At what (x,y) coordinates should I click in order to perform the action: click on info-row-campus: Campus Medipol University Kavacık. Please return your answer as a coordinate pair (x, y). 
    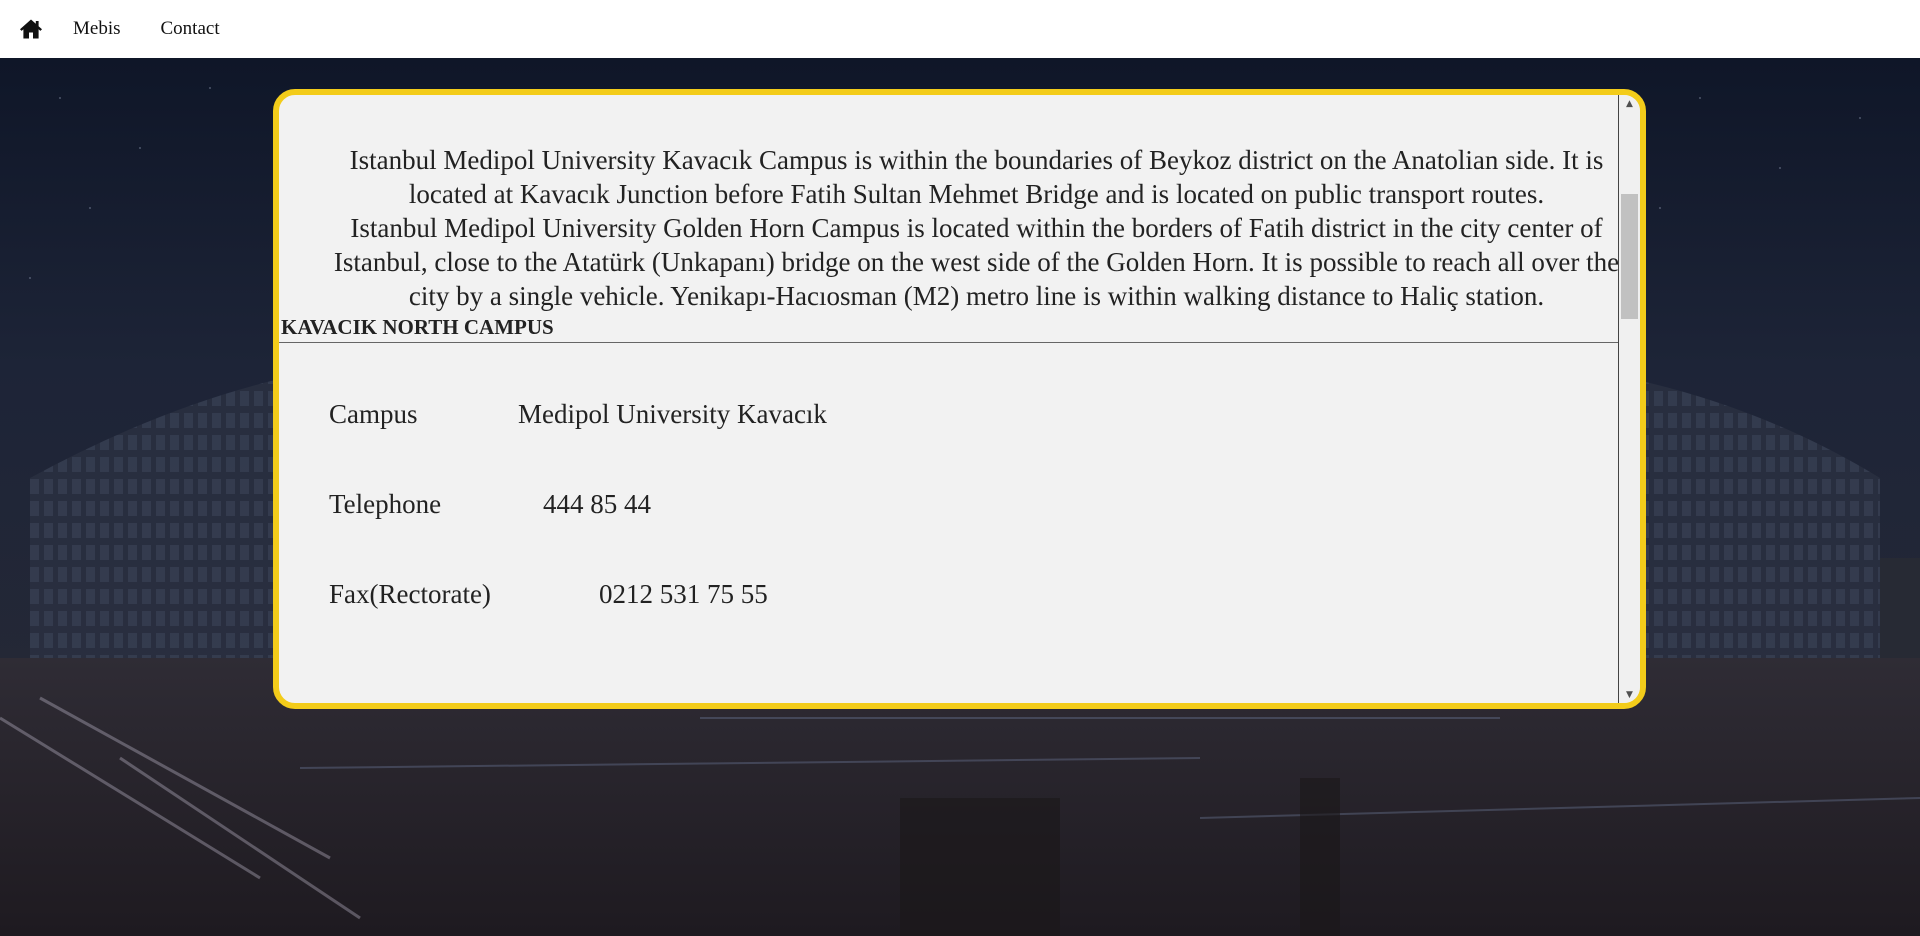
    Looking at the image, I should click on (976, 444).